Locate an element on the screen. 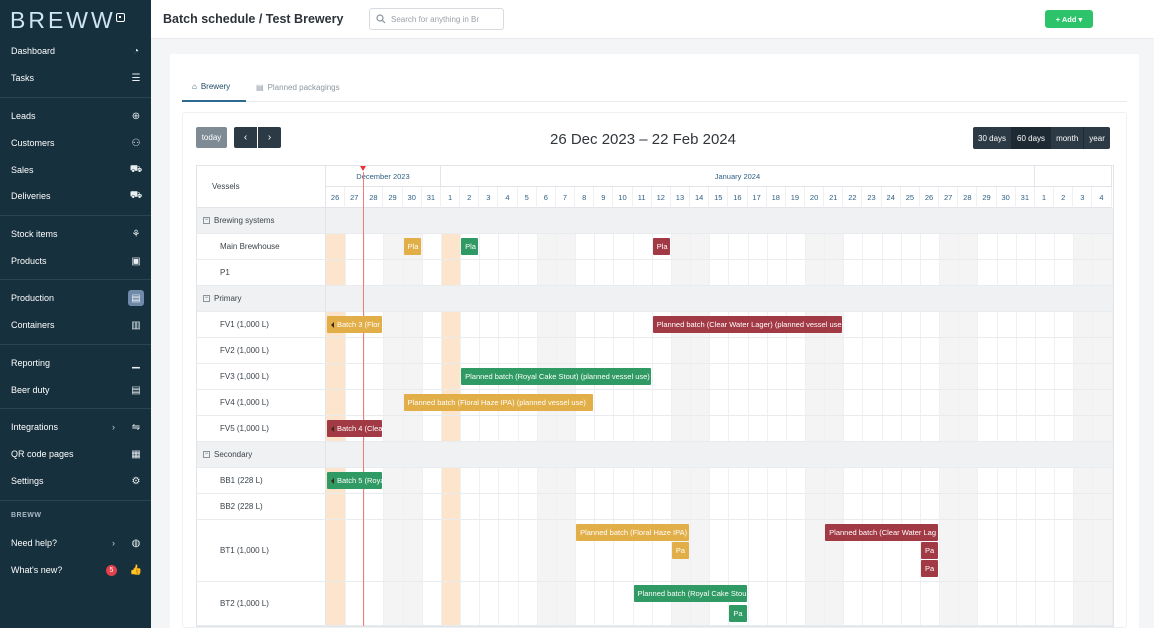 This screenshot has height=628, width=1154. ledger-icon: ▤ is located at coordinates (136, 390).